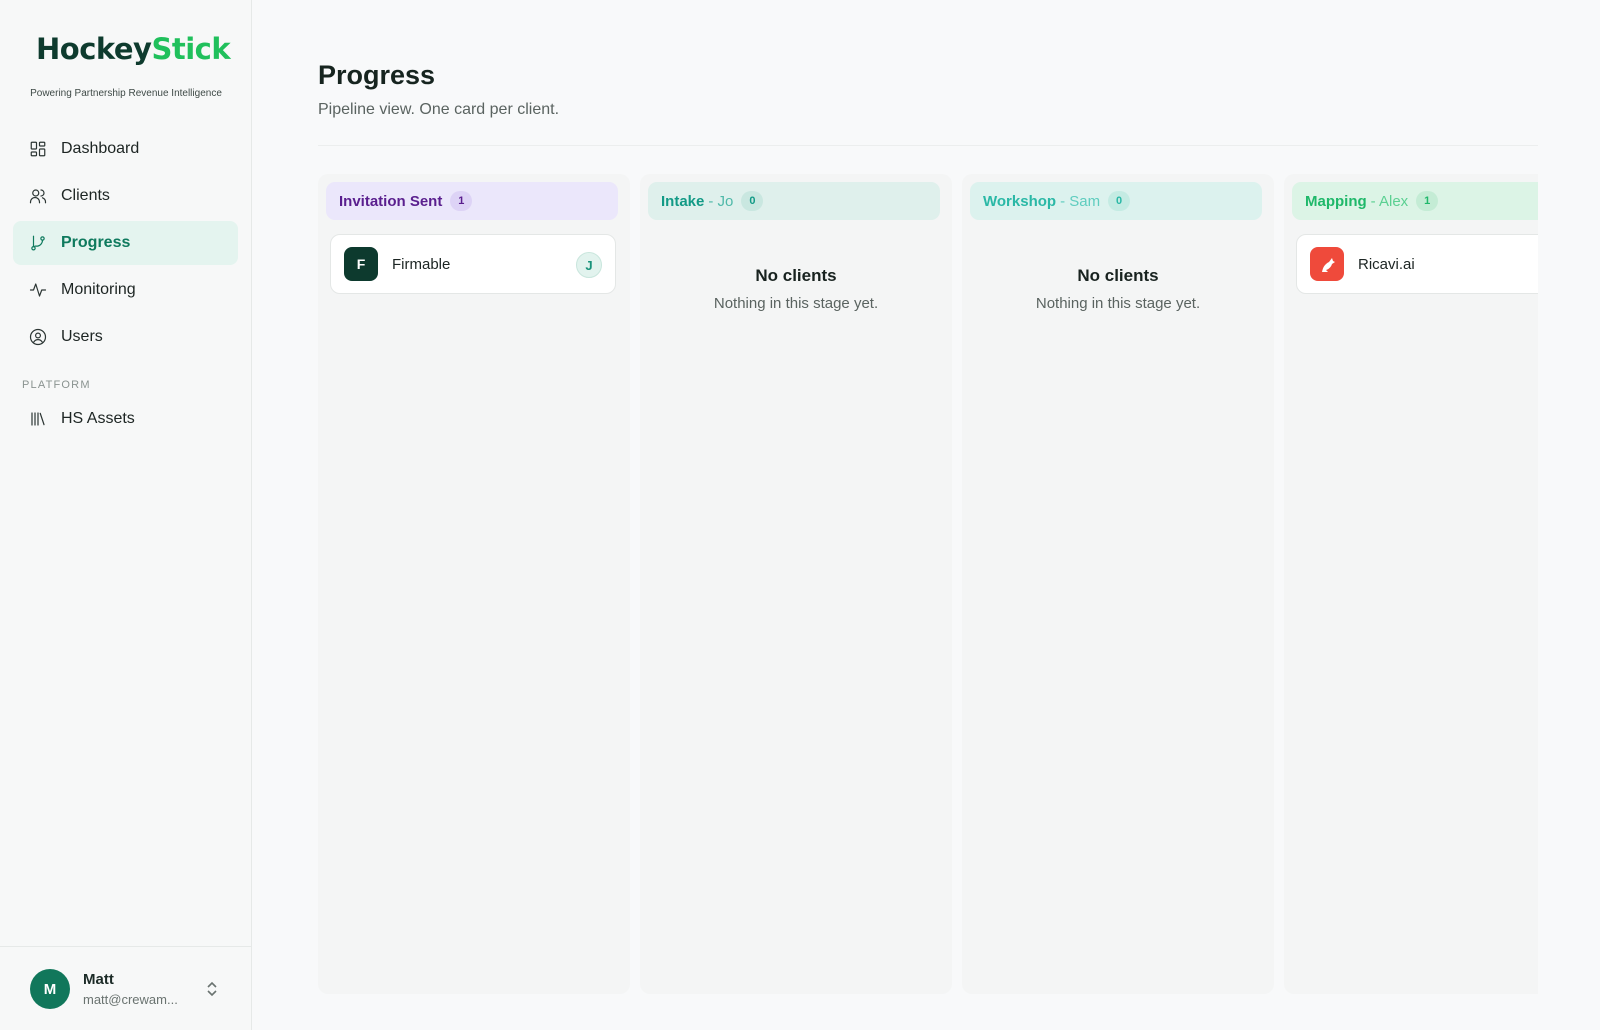 This screenshot has width=1600, height=1030. What do you see at coordinates (377, 75) in the screenshot?
I see `page-title: Progress` at bounding box center [377, 75].